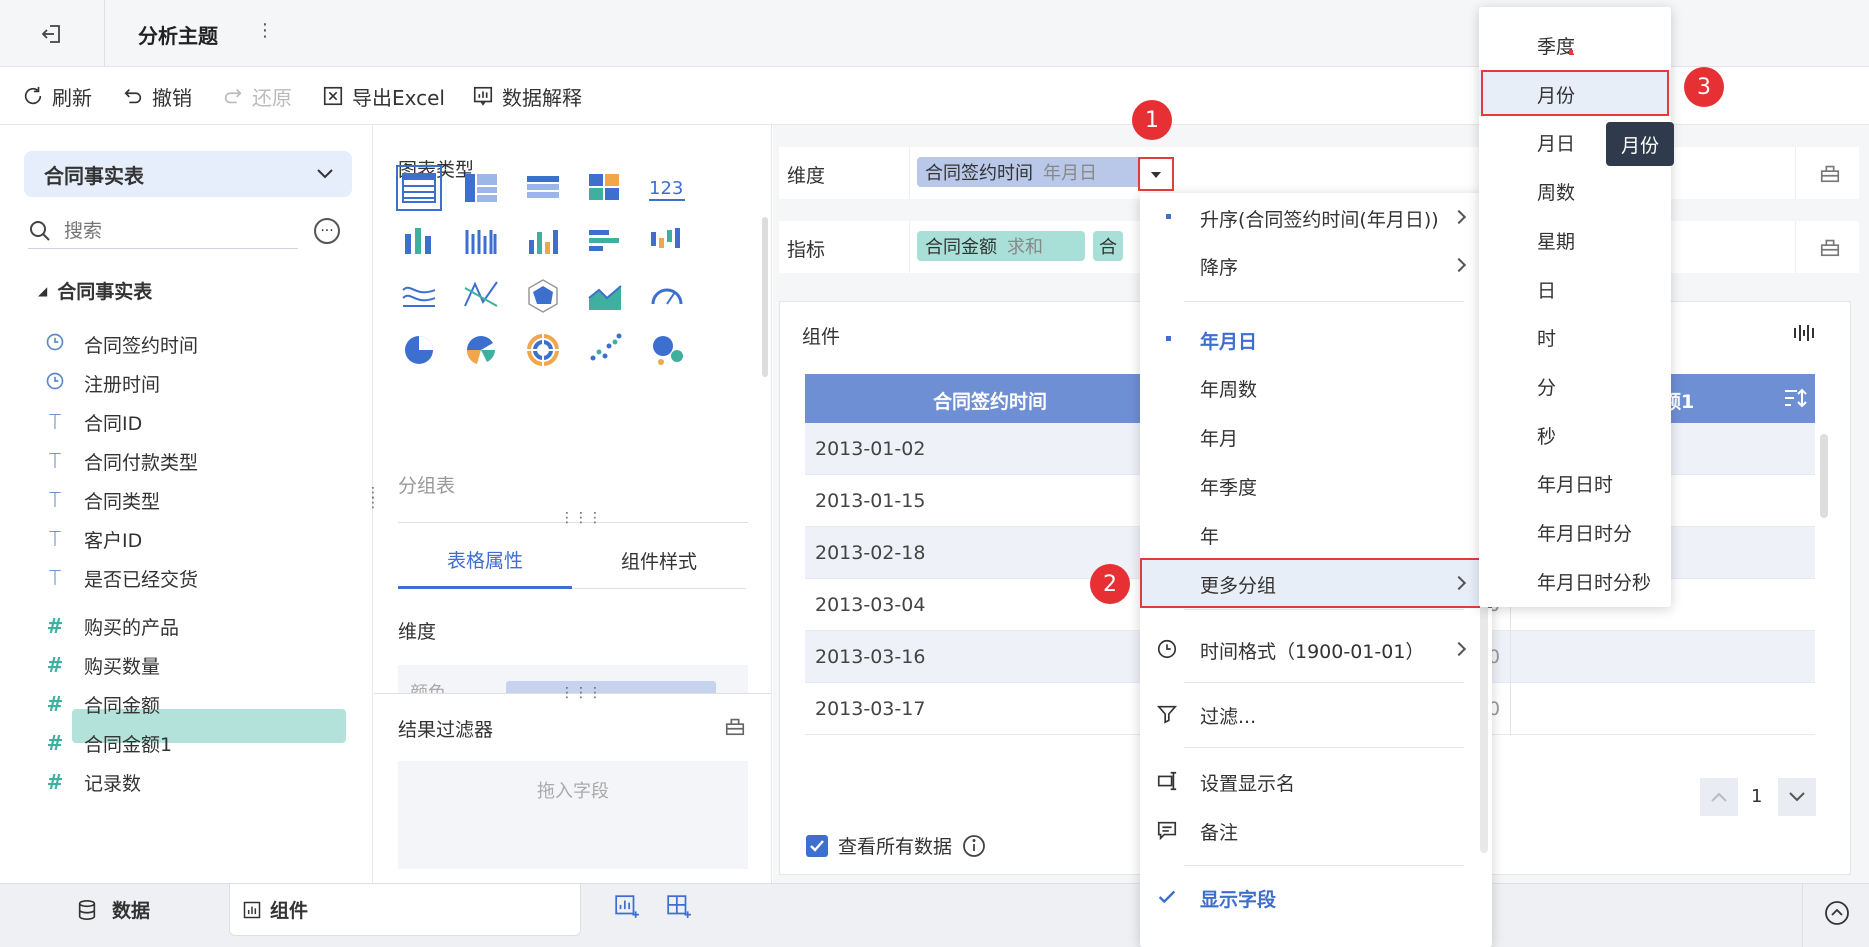  Describe the element at coordinates (383, 96) in the screenshot. I see `export-excel-button: 导出Excel` at that location.